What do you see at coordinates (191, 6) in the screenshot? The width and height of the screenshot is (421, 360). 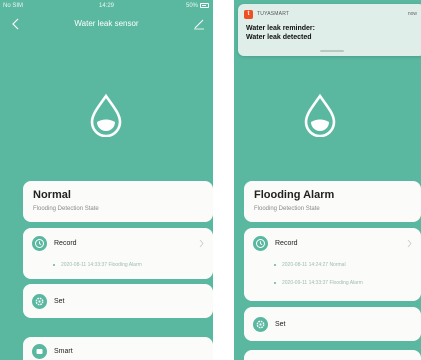 I see `battery-percent: 50%` at bounding box center [191, 6].